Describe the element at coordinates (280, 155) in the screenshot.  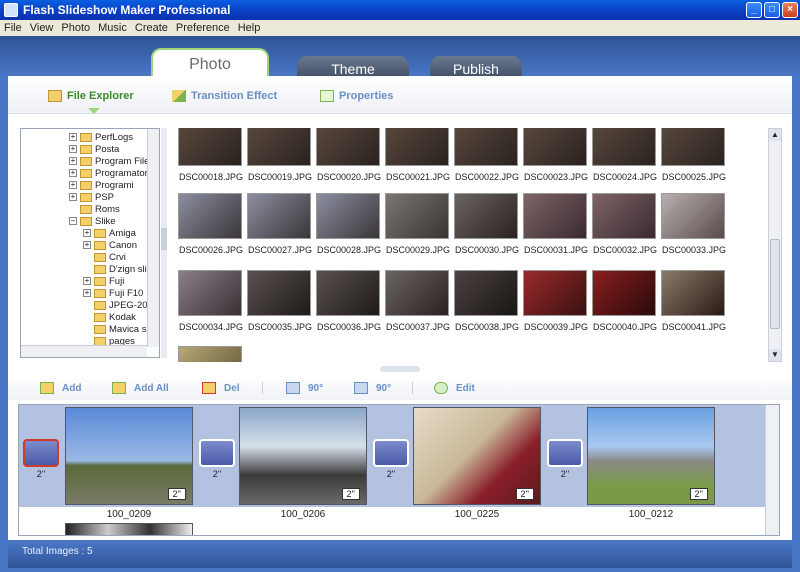
I see `thumbnail: DSC00019.JPG` at that location.